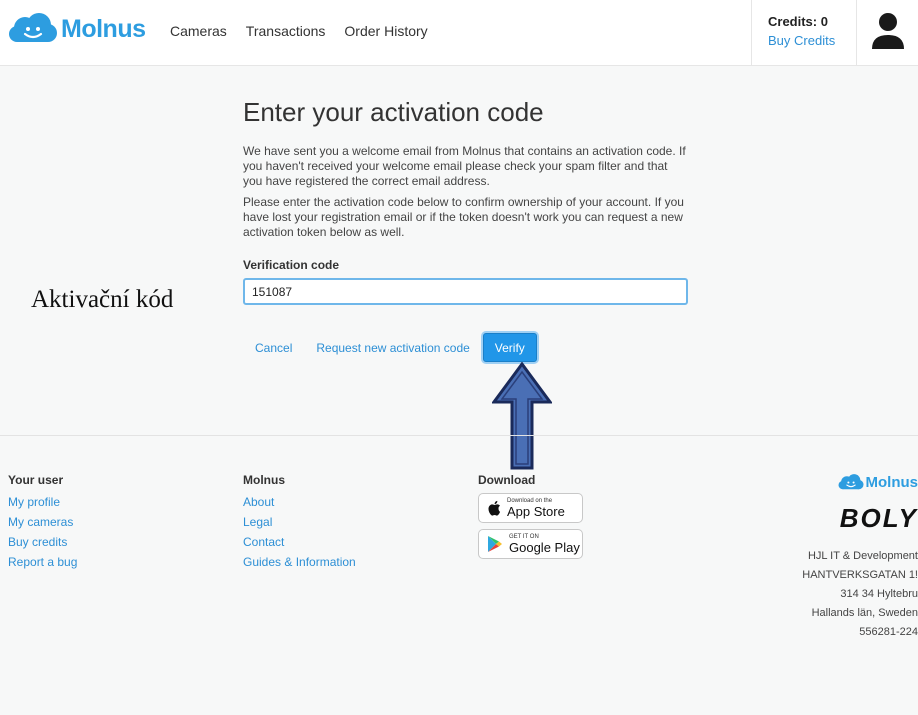 This screenshot has width=918, height=715. Describe the element at coordinates (273, 348) in the screenshot. I see `cancel-button: Cancel` at that location.